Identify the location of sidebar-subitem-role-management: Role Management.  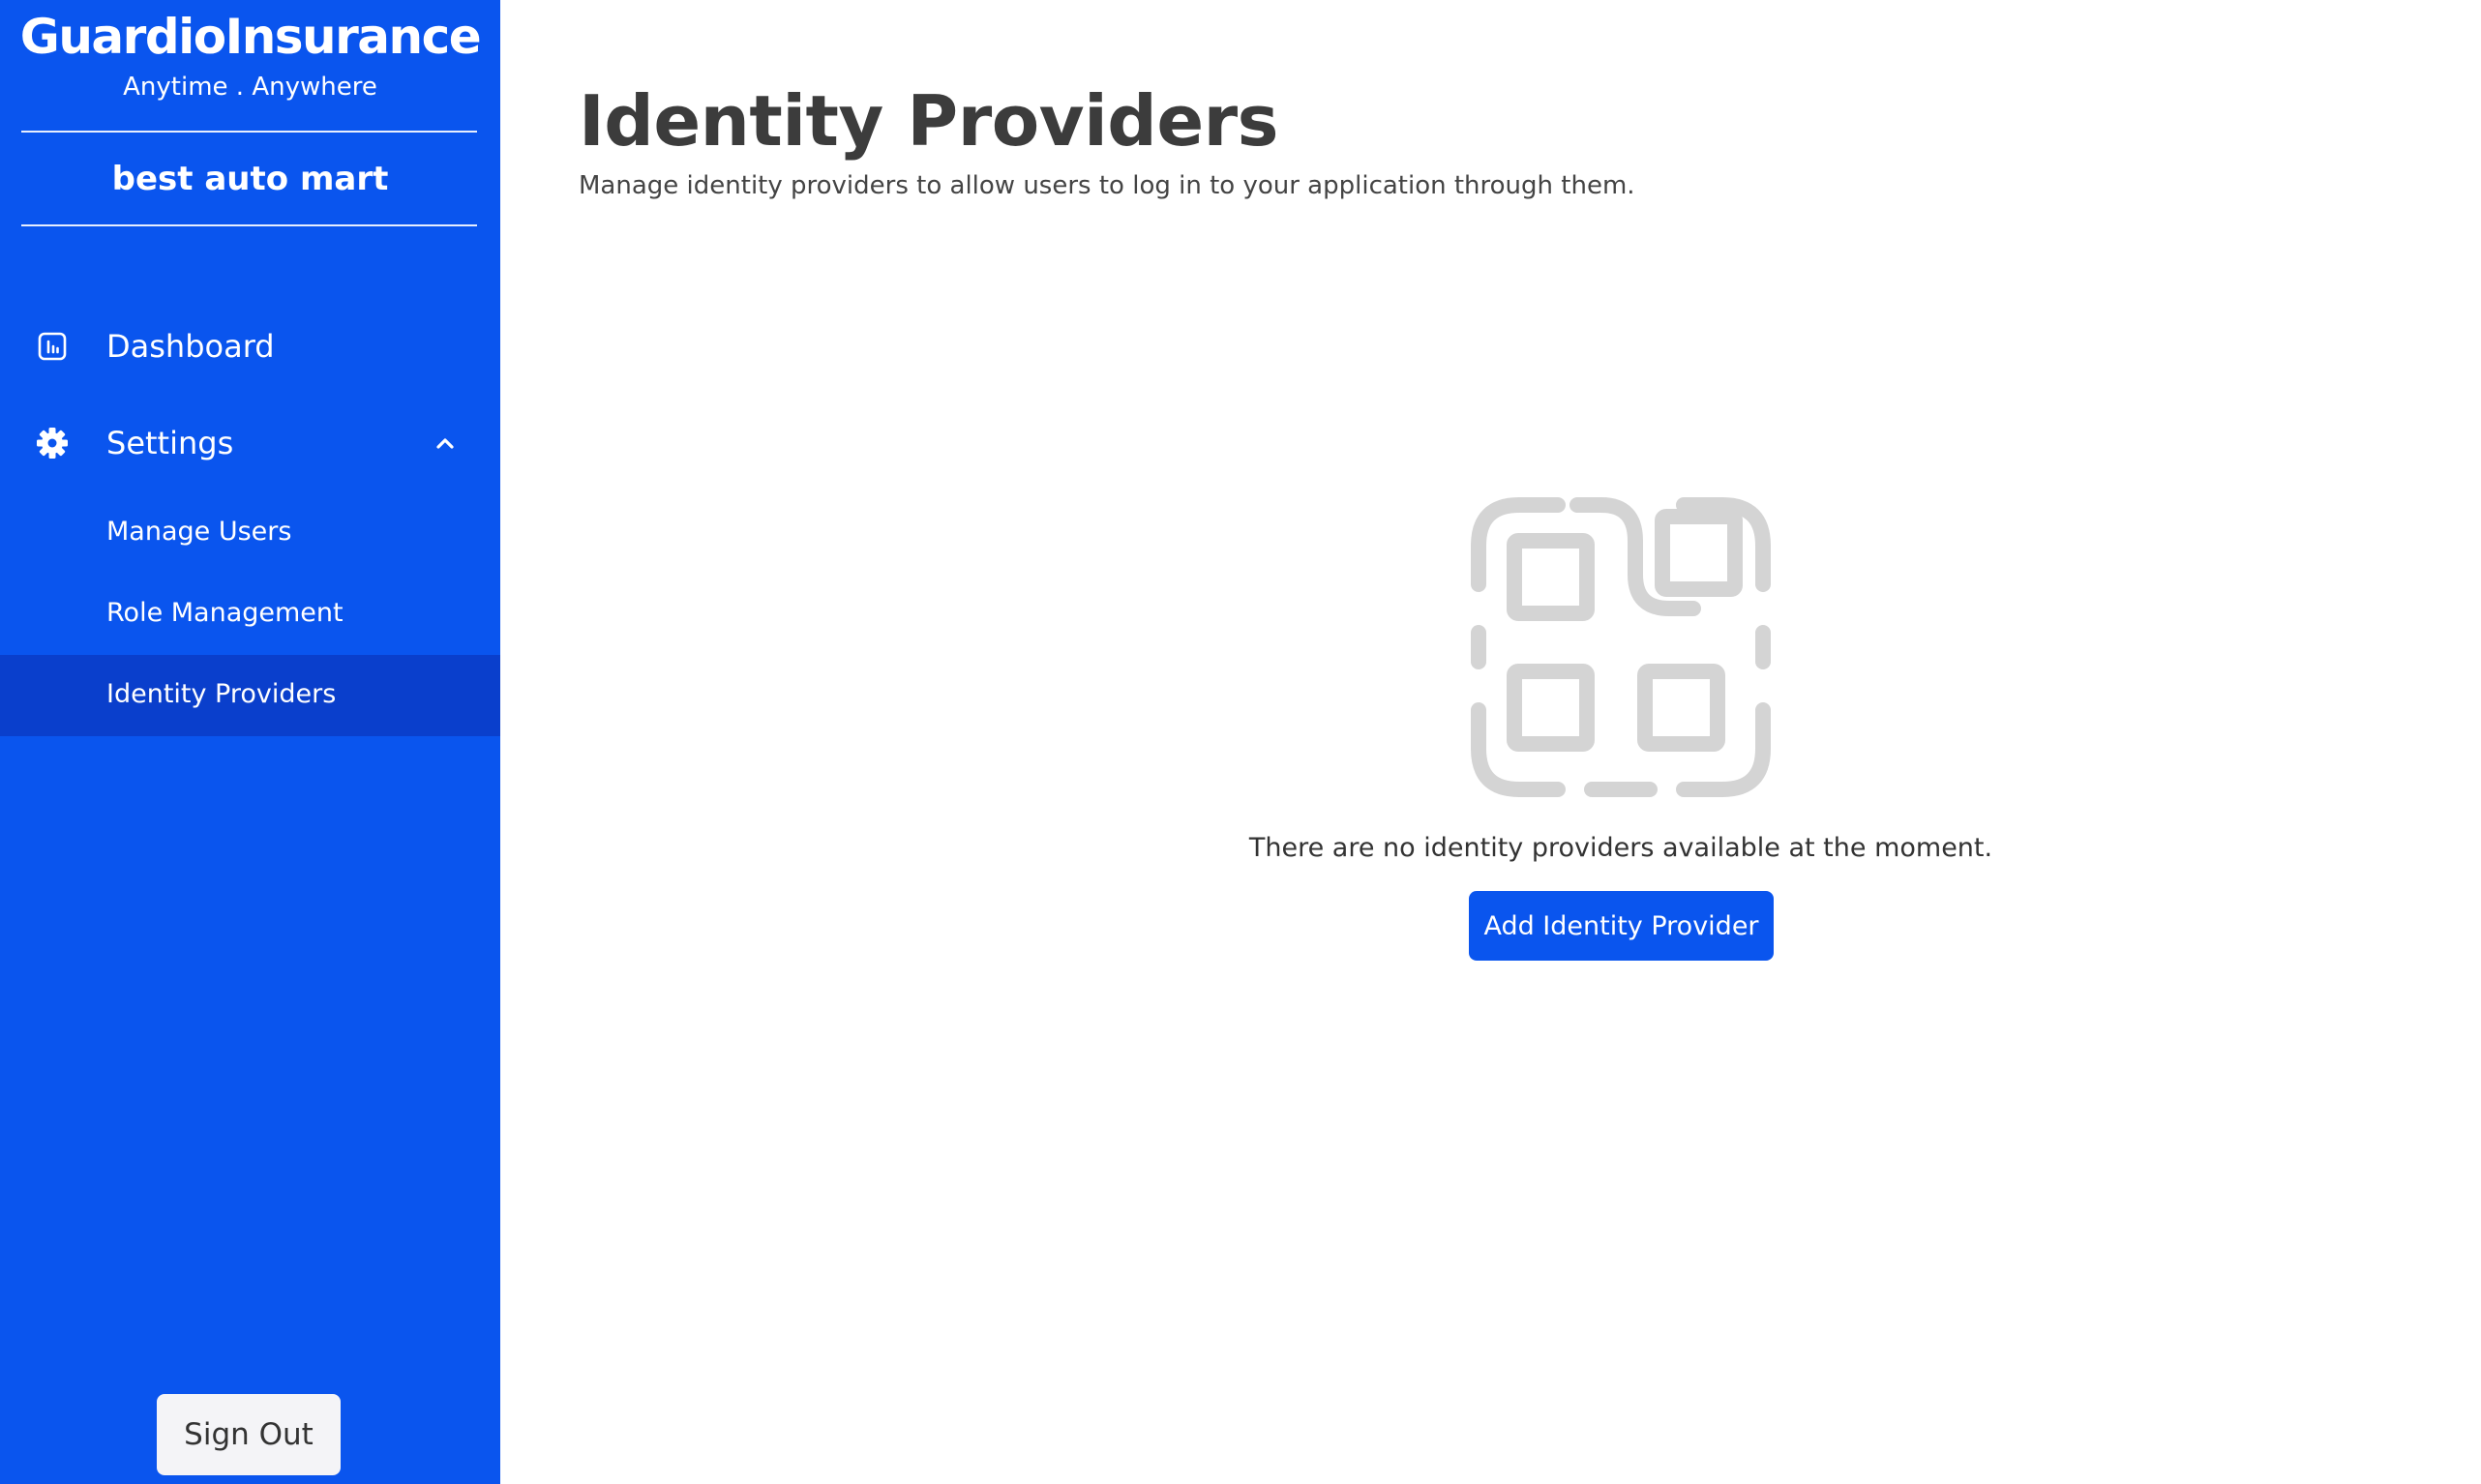
(250, 614).